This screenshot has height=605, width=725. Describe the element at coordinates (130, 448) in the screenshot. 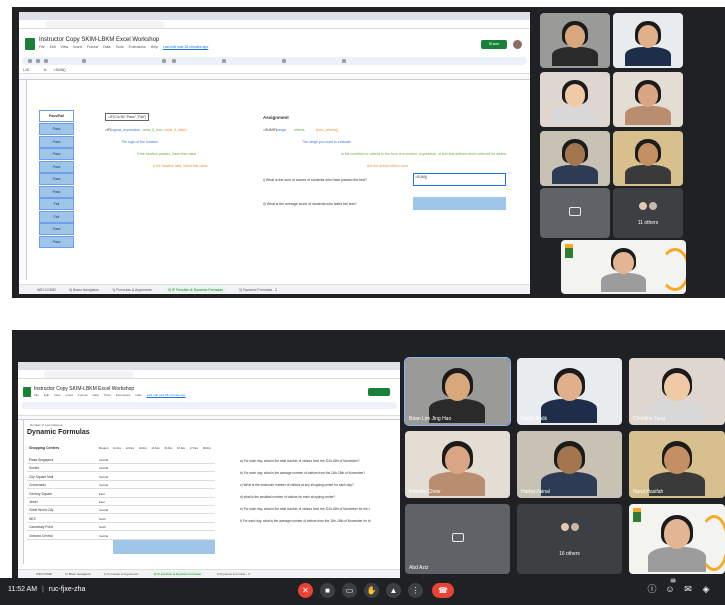

I see `day-header: 12-Nov` at that location.